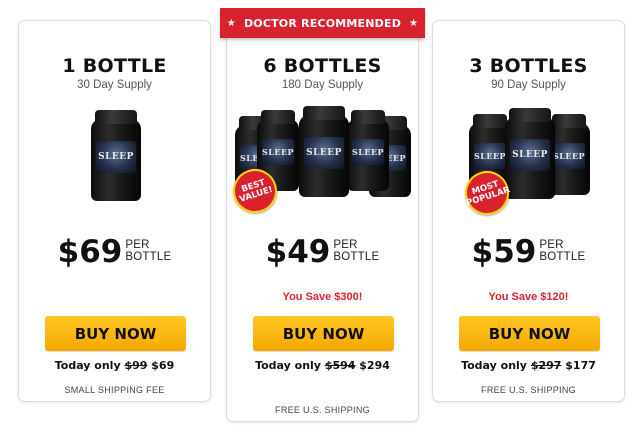  What do you see at coordinates (322, 66) in the screenshot?
I see `offer-title: 6 BOTTLES` at bounding box center [322, 66].